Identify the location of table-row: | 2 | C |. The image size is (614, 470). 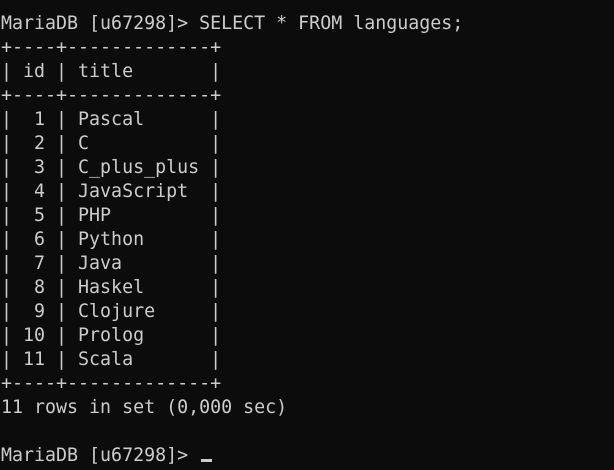
(111, 143).